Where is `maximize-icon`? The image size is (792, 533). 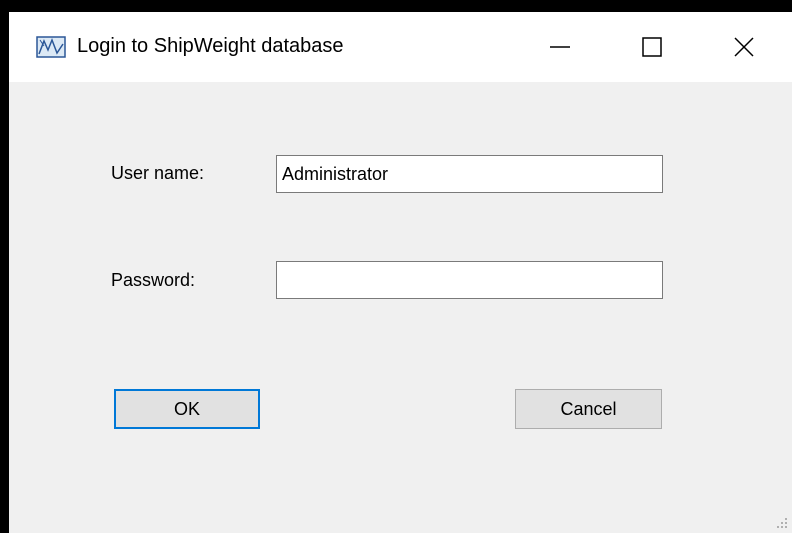 maximize-icon is located at coordinates (652, 47).